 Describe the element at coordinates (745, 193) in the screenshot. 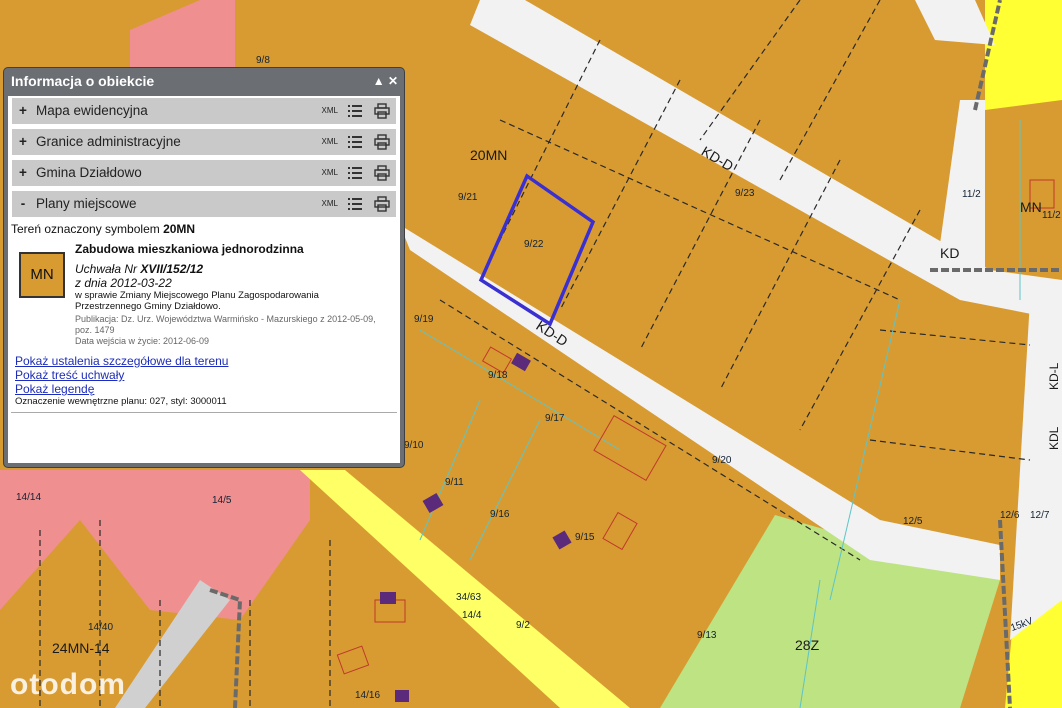

I see `parcel-9-23: 9/23` at that location.